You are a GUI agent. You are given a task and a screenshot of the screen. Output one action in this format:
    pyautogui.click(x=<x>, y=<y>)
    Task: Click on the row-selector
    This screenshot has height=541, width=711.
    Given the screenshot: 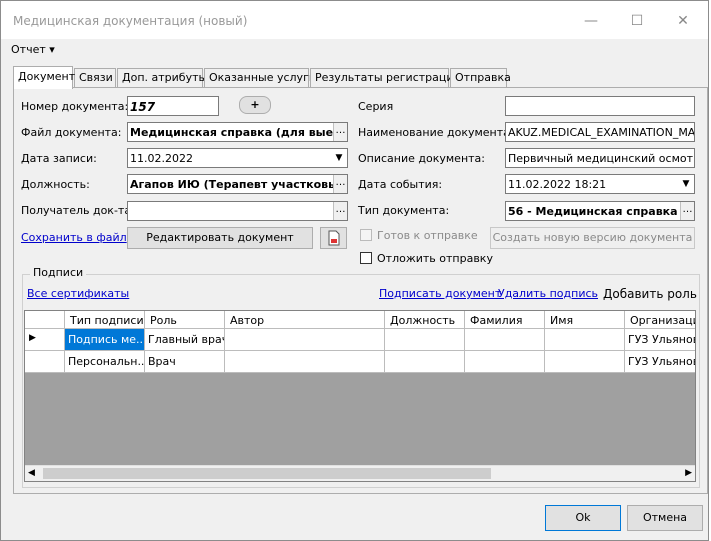 What is the action you would take?
    pyautogui.click(x=45, y=362)
    